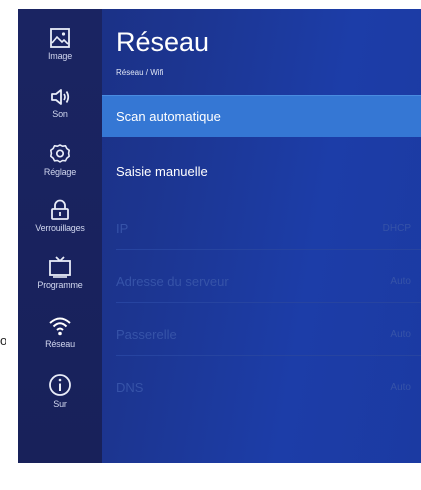  I want to click on menu-item-label: IP, so click(122, 228).